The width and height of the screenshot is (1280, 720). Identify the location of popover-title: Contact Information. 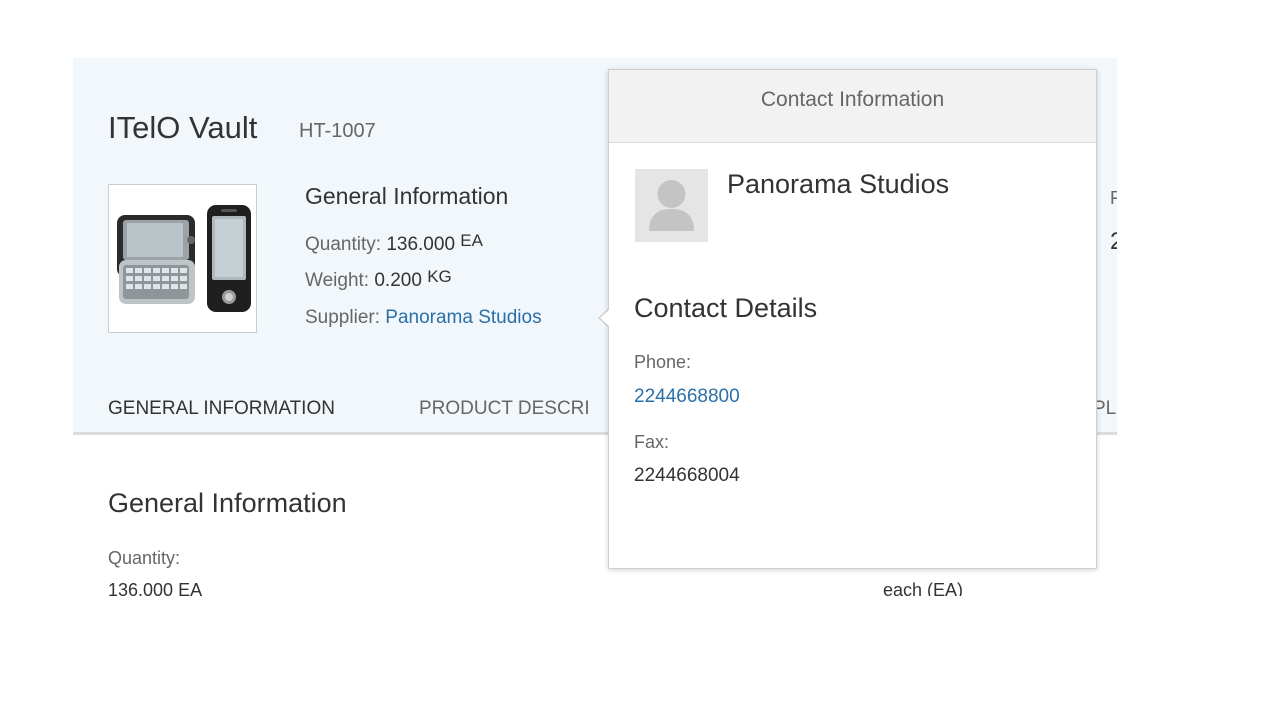
(852, 99).